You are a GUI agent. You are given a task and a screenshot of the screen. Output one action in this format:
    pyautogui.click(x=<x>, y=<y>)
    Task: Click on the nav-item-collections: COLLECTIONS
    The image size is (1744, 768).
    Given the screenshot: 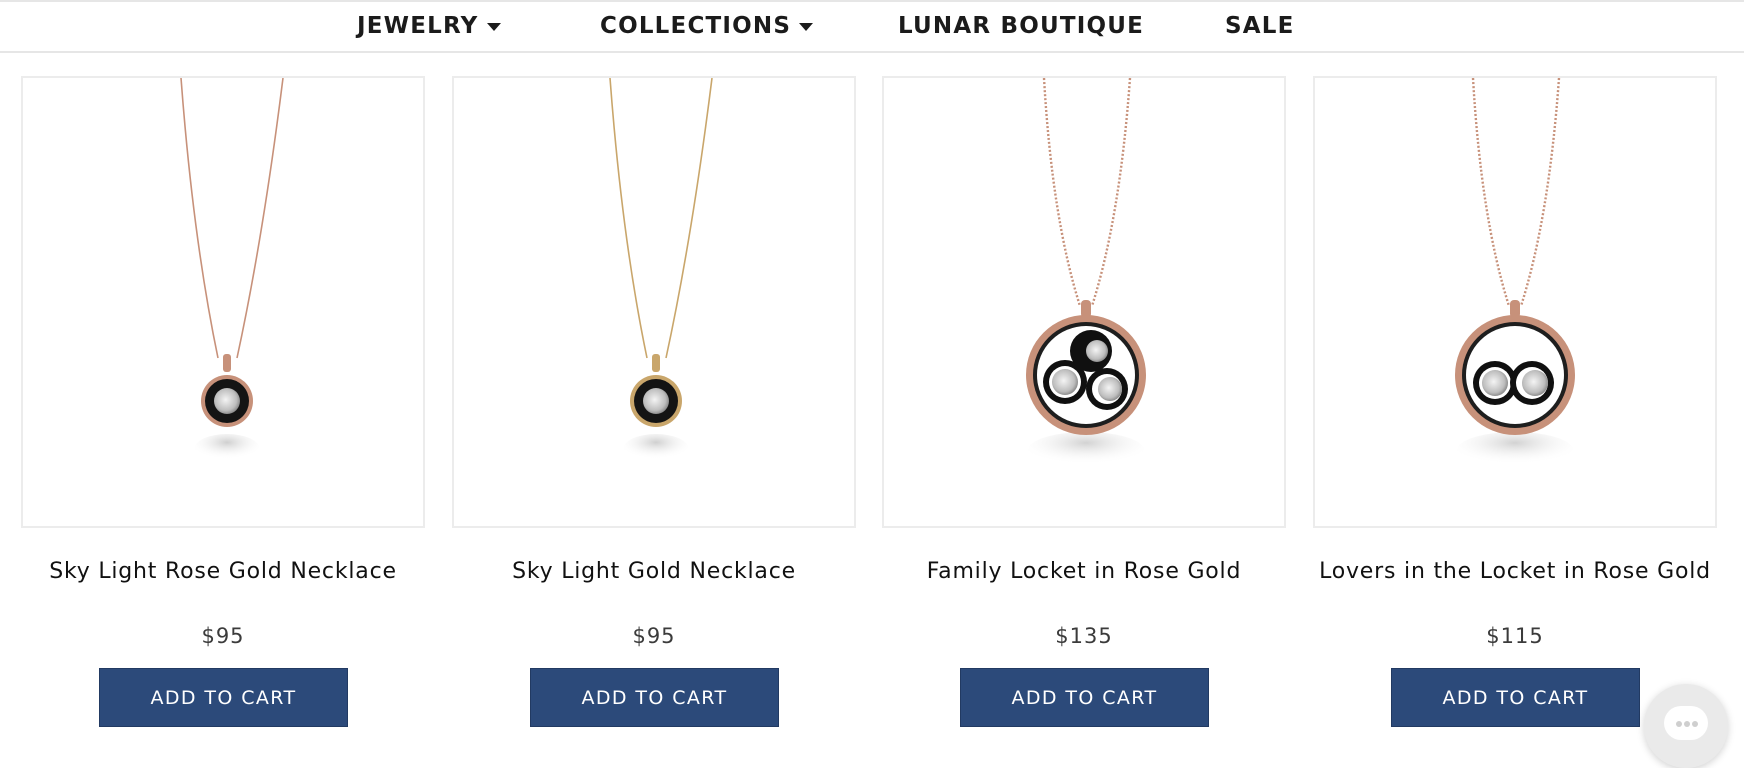 What is the action you would take?
    pyautogui.click(x=707, y=26)
    